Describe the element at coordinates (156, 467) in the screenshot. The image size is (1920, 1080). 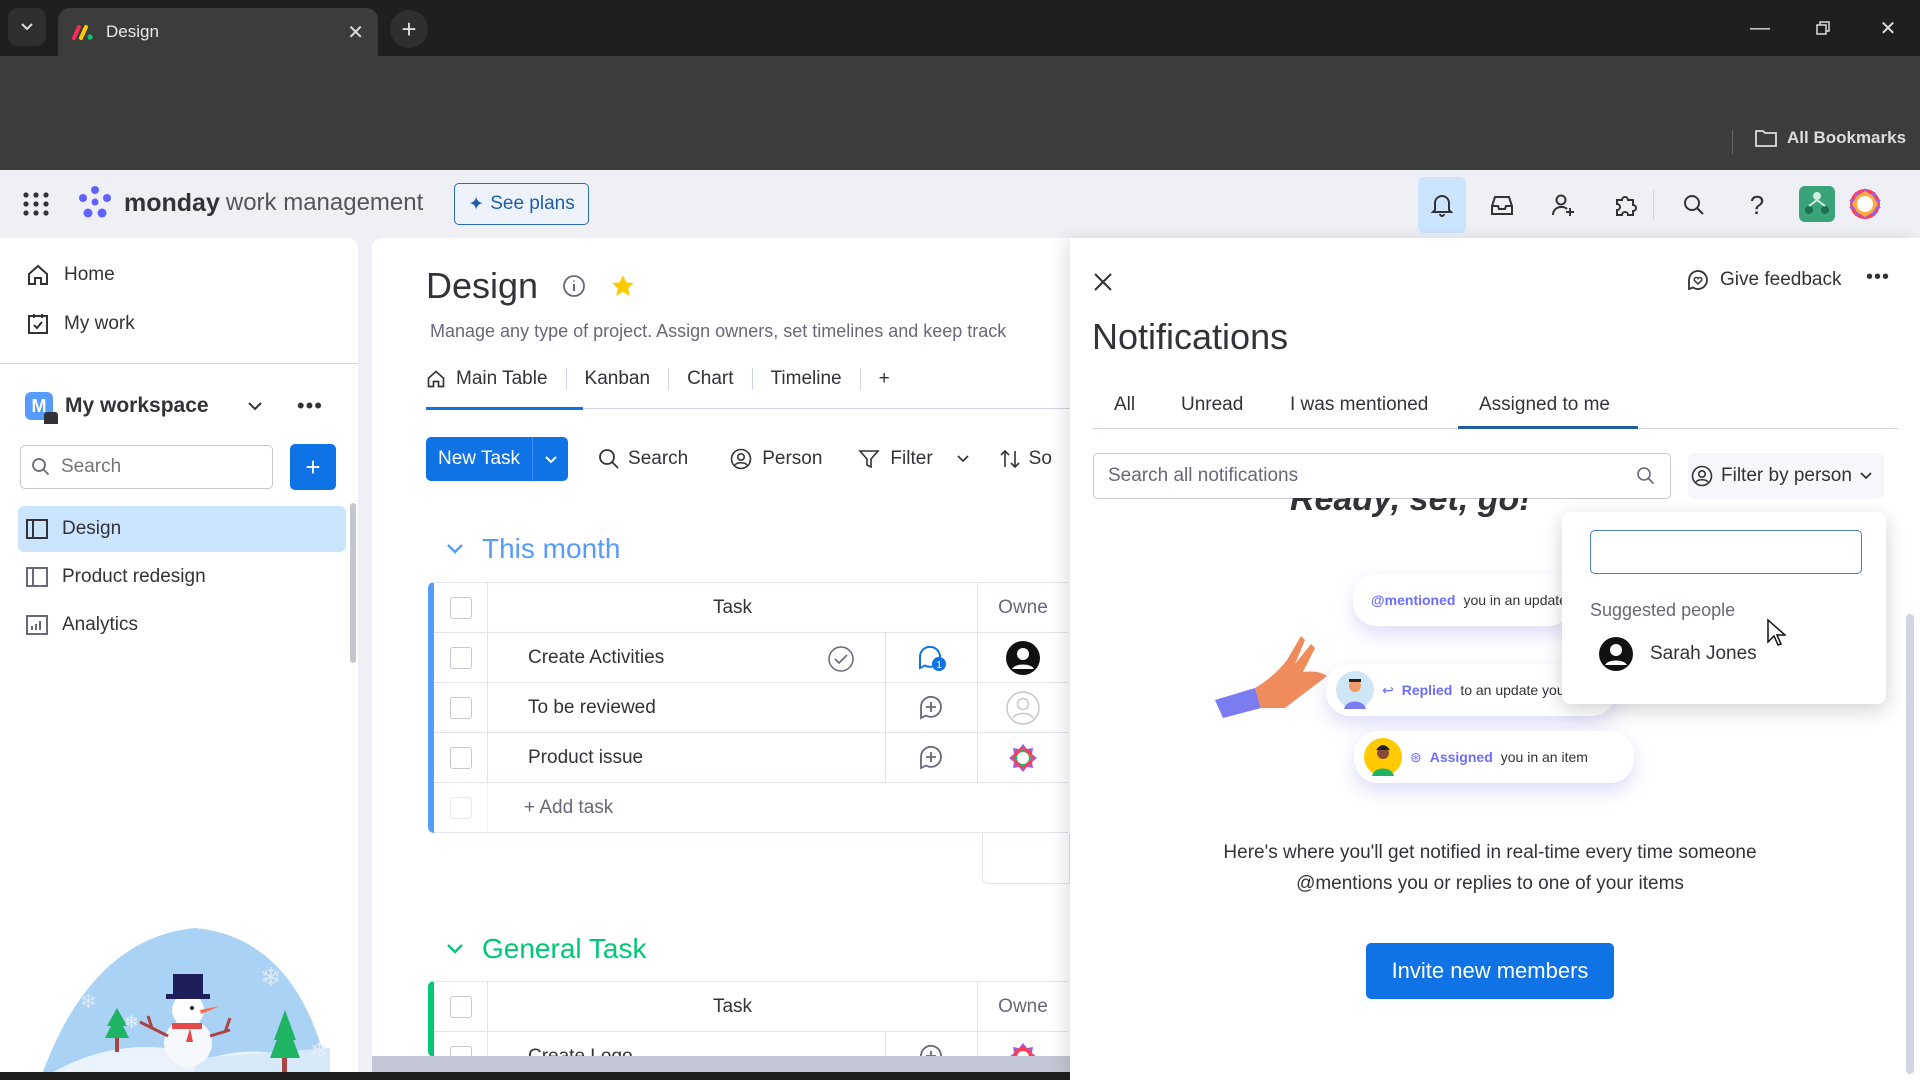
I see `sidebar-search-field` at that location.